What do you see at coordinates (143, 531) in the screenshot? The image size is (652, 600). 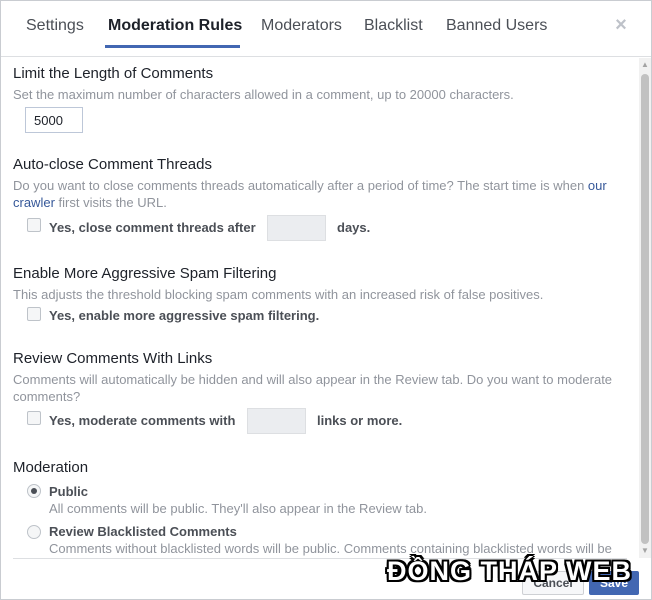 I see `review-blacklisted-label: Review Blacklisted Comments` at bounding box center [143, 531].